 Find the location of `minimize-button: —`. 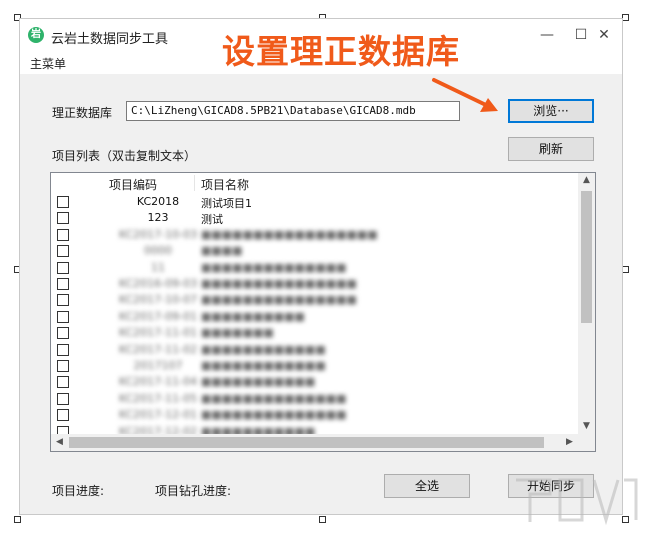

minimize-button: — is located at coordinates (547, 35).